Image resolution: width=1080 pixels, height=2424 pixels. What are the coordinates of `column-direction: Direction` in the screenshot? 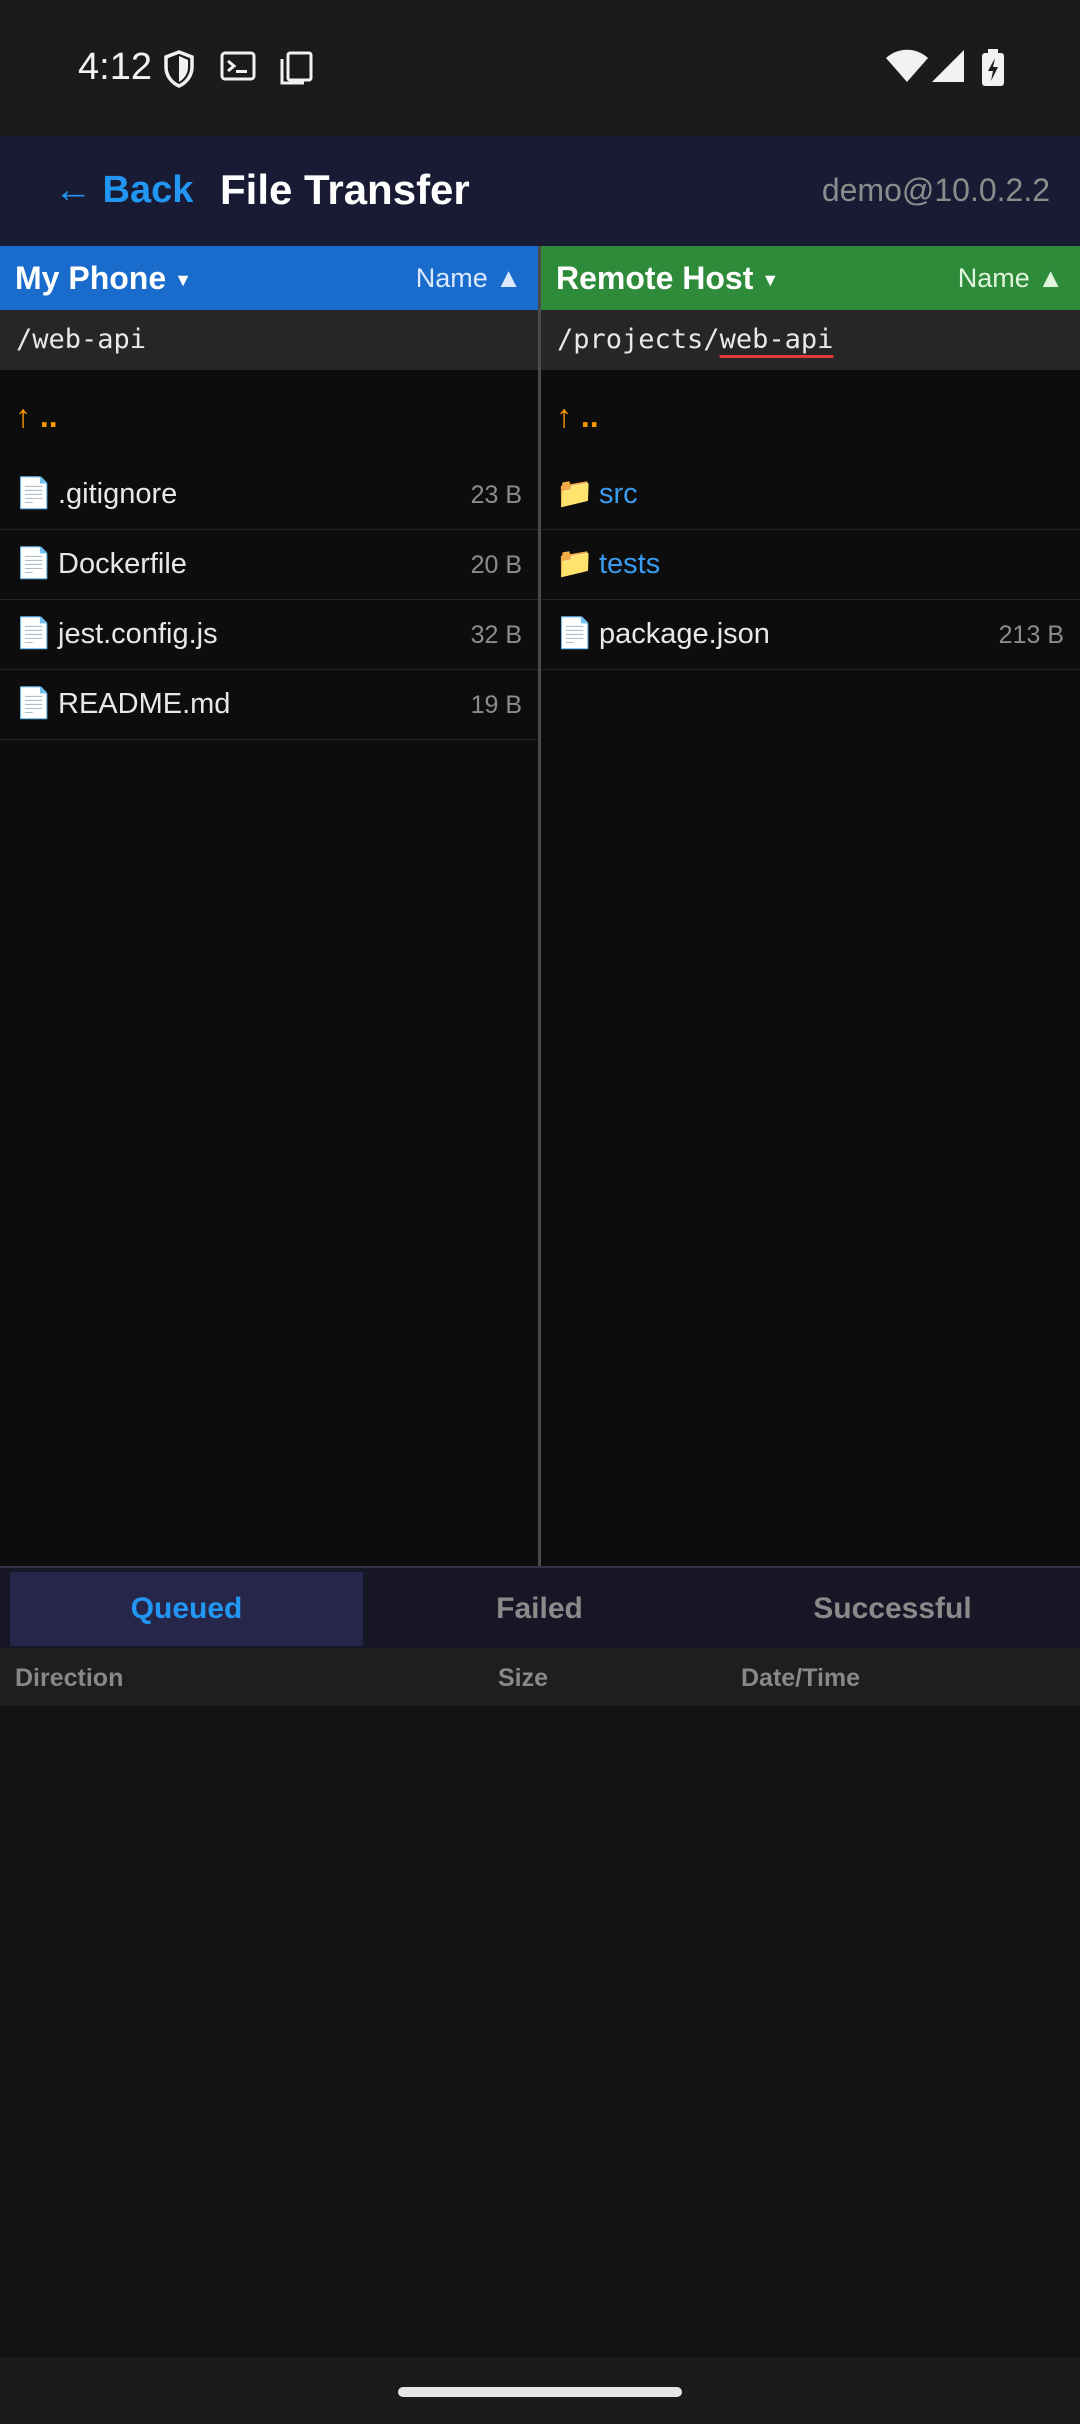 It's located at (69, 1678).